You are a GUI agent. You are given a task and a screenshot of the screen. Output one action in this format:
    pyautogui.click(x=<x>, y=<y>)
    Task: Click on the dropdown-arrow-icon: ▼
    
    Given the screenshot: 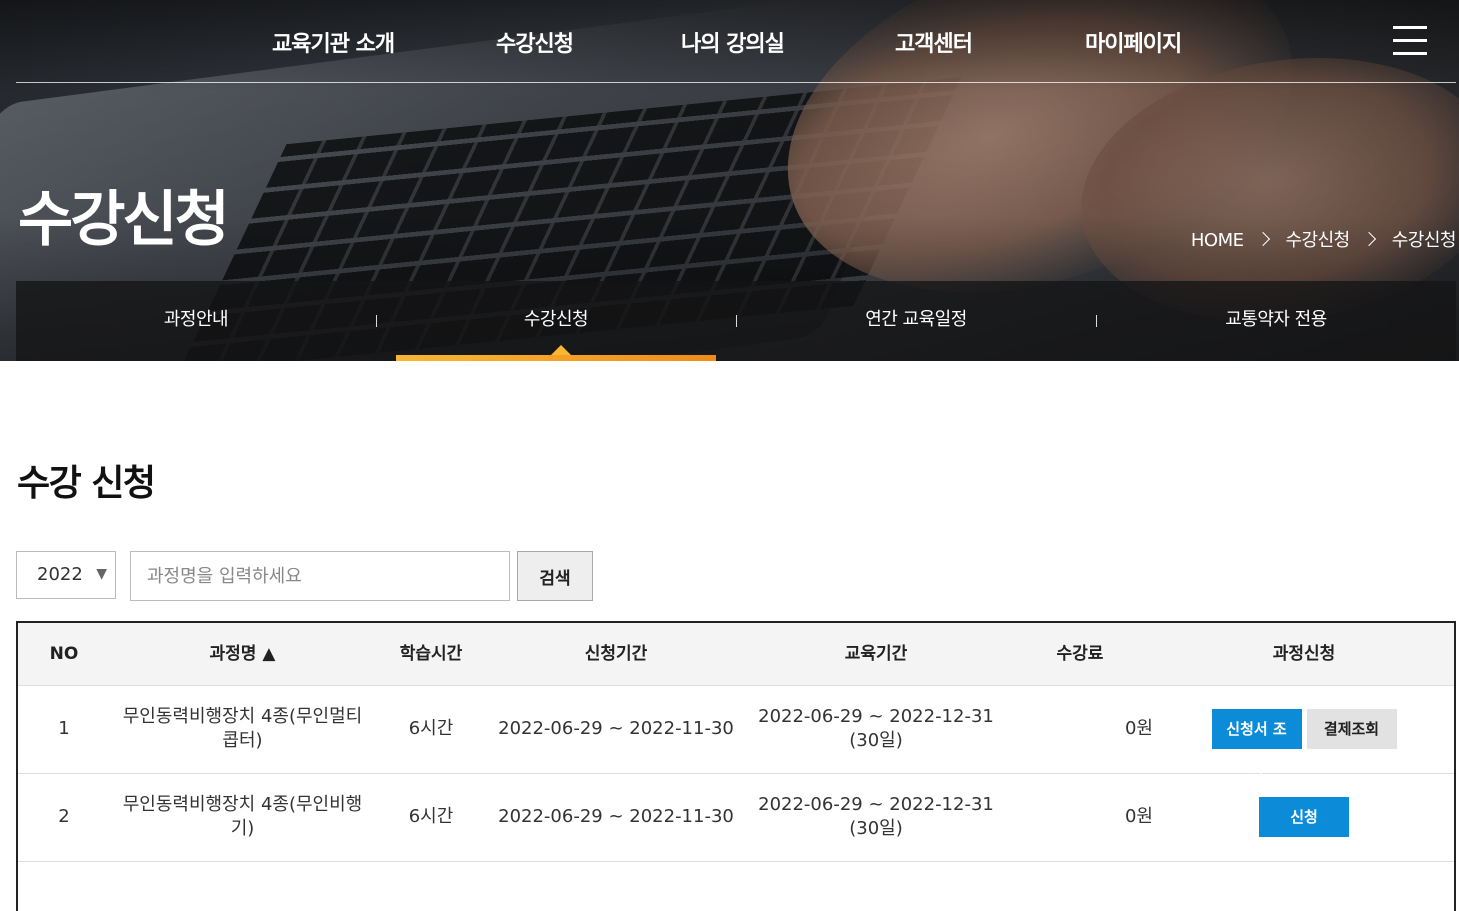 What is the action you would take?
    pyautogui.click(x=101, y=574)
    